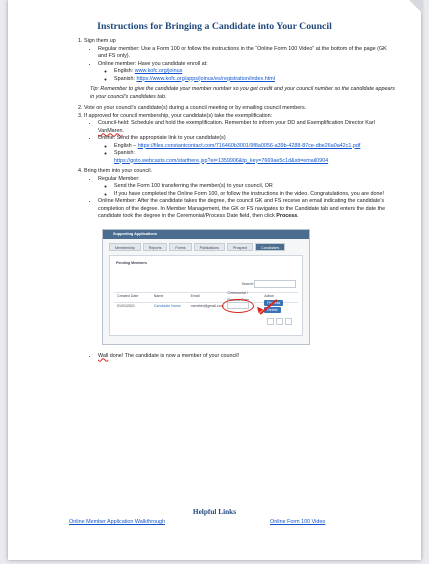 The height and width of the screenshot is (564, 429). What do you see at coordinates (270, 246) in the screenshot?
I see `tab-candidates: Candidates` at bounding box center [270, 246].